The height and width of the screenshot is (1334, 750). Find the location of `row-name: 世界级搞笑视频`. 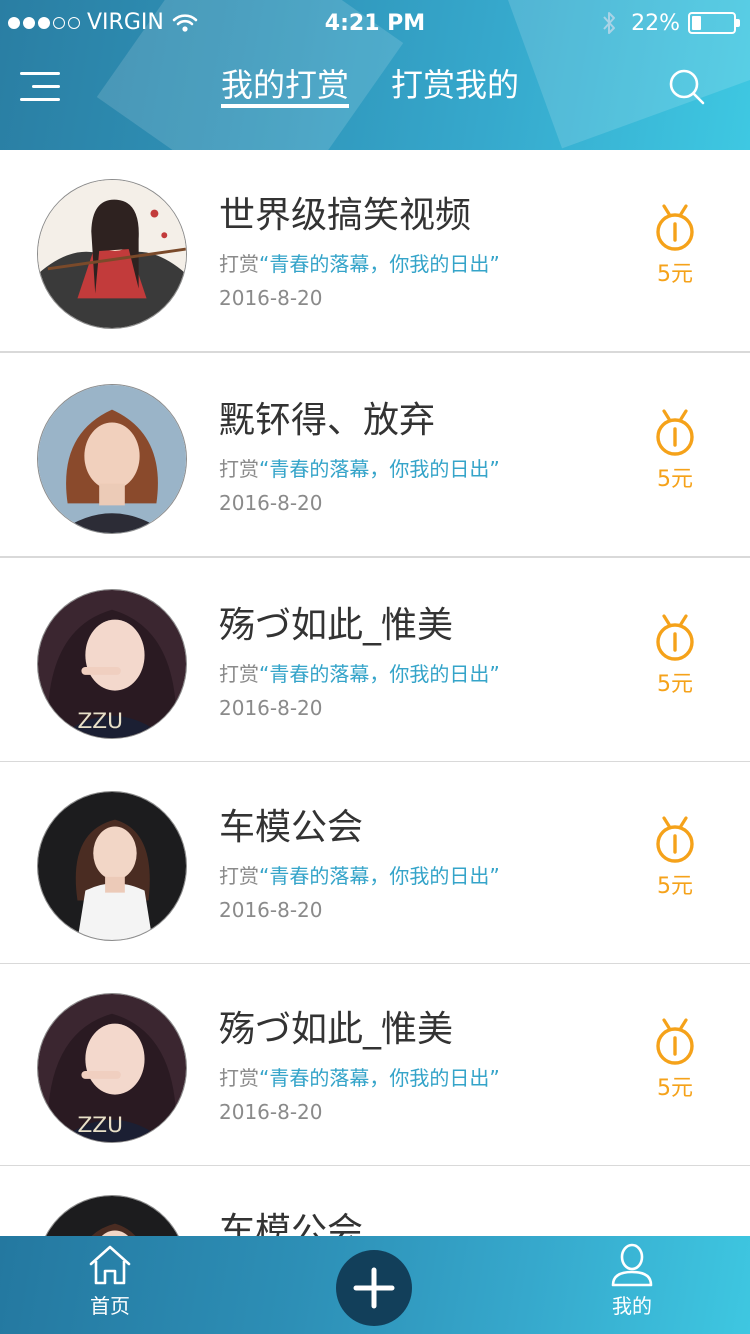

row-name: 世界级搞笑视频 is located at coordinates (345, 215).